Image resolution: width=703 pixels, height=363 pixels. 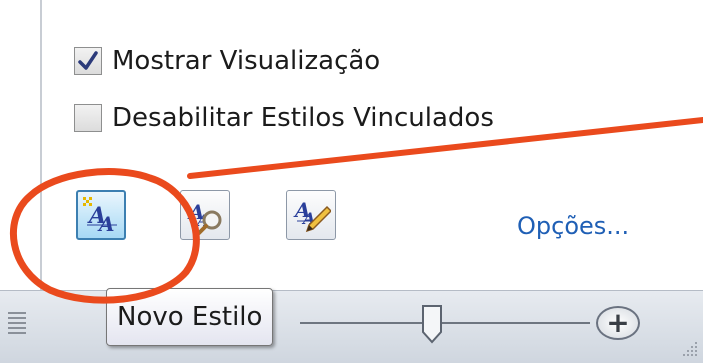 I want to click on disable-linked-styles-checkbox, so click(x=88, y=118).